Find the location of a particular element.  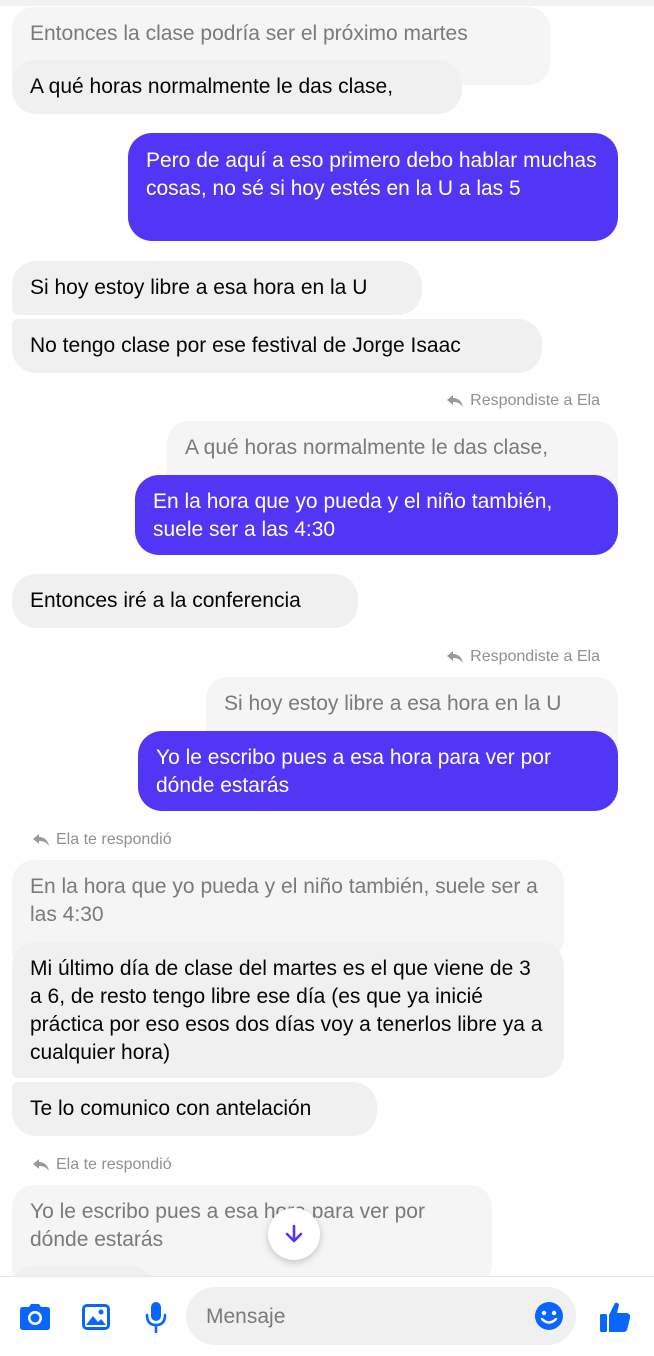

incoming-message: Te lo comunico con antelación is located at coordinates (194, 1109).